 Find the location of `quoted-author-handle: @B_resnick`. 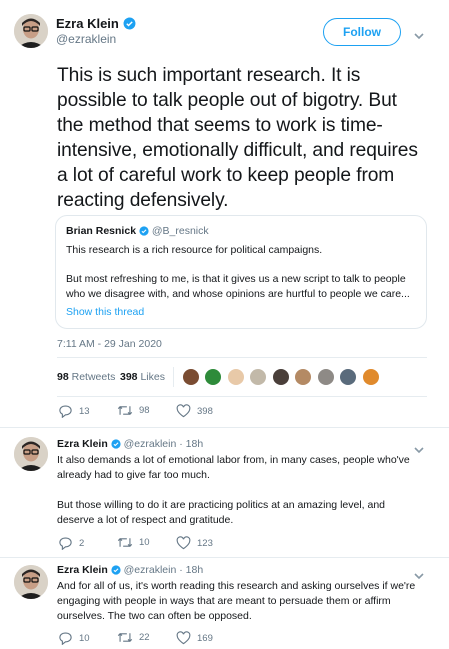

quoted-author-handle: @B_resnick is located at coordinates (180, 231).